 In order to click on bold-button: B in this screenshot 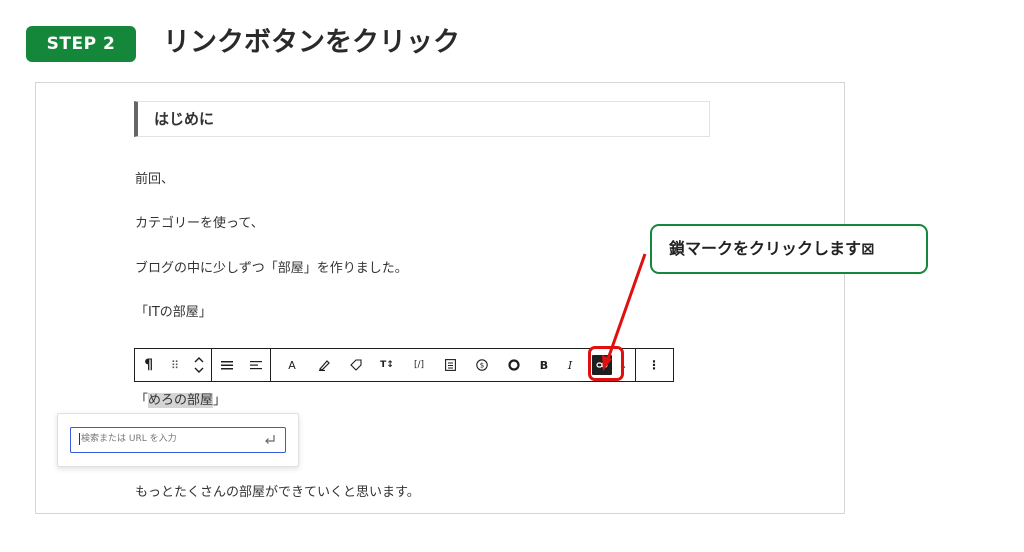, I will do `click(544, 365)`.